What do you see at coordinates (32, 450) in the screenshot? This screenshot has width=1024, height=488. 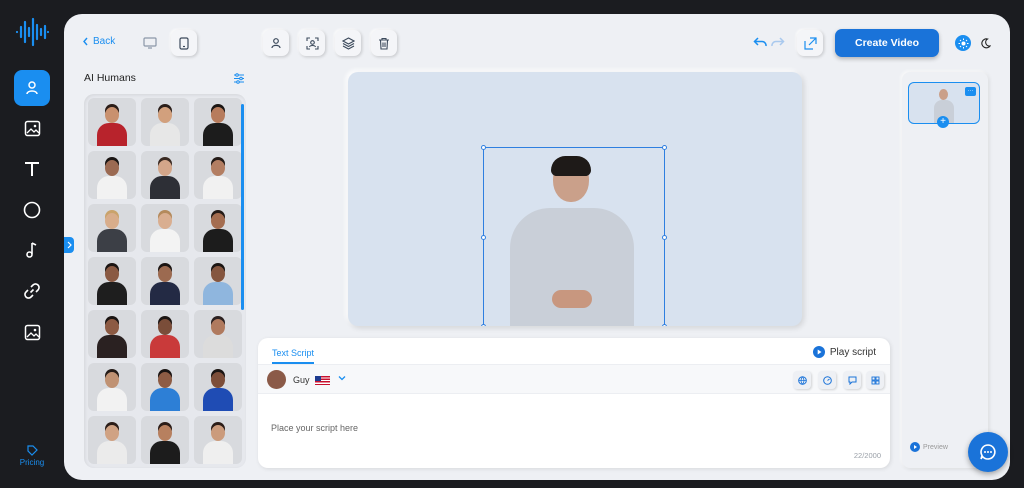 I see `tag-icon` at bounding box center [32, 450].